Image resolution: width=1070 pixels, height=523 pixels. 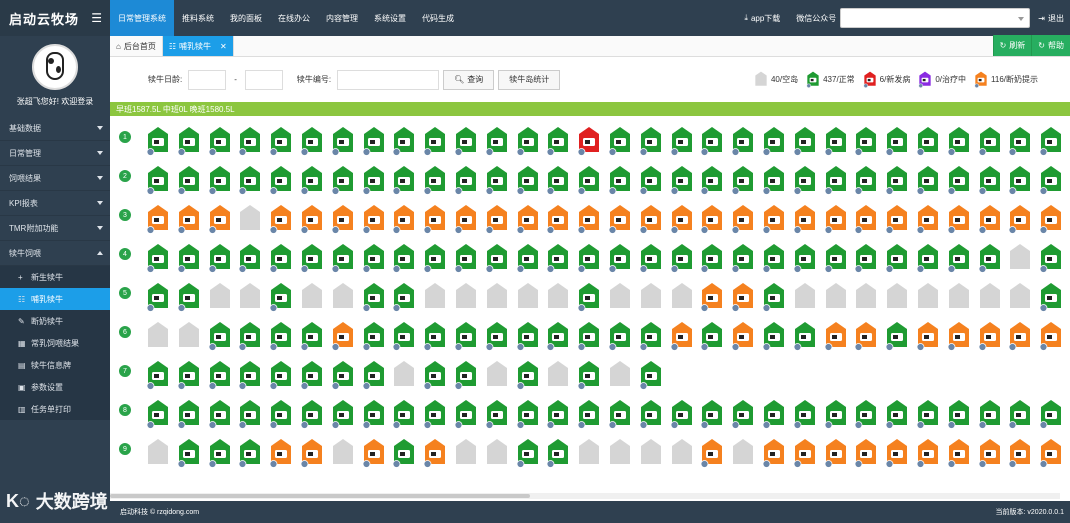 What do you see at coordinates (55, 409) in the screenshot?
I see `sidebar-subitem-print: ▥ 任务单打印` at bounding box center [55, 409].